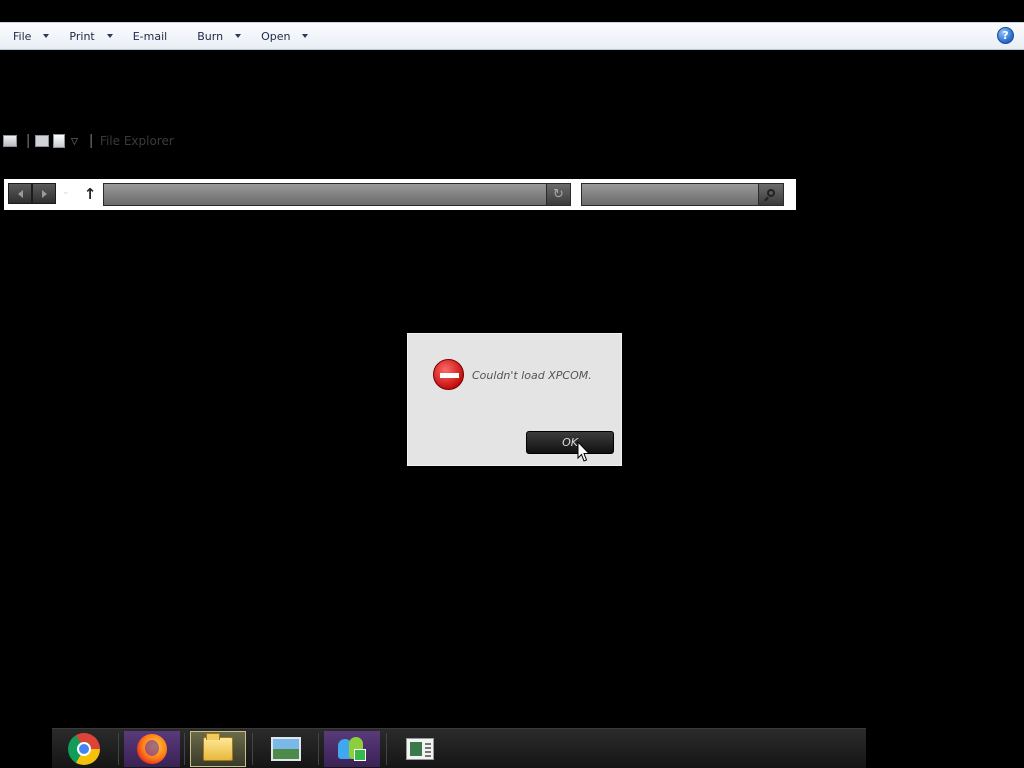  What do you see at coordinates (584, 451) in the screenshot?
I see `mouse-cursor-icon` at bounding box center [584, 451].